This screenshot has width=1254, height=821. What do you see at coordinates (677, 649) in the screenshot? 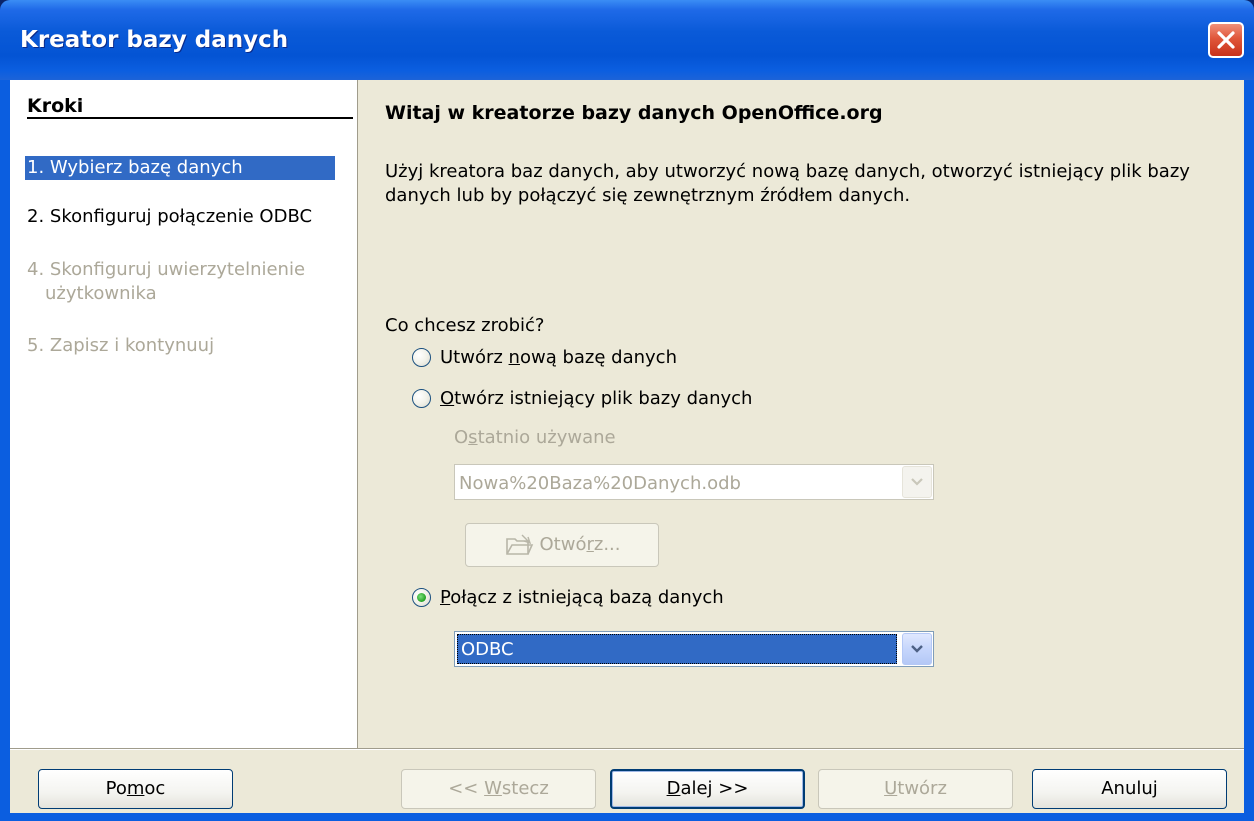
I see `selected-highlight` at bounding box center [677, 649].